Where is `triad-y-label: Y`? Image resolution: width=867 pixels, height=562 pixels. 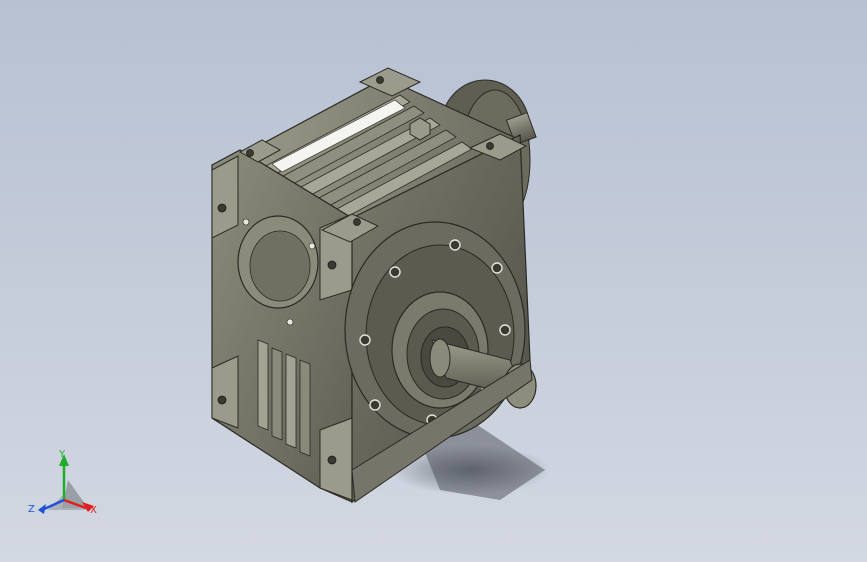 triad-y-label: Y is located at coordinates (62, 454).